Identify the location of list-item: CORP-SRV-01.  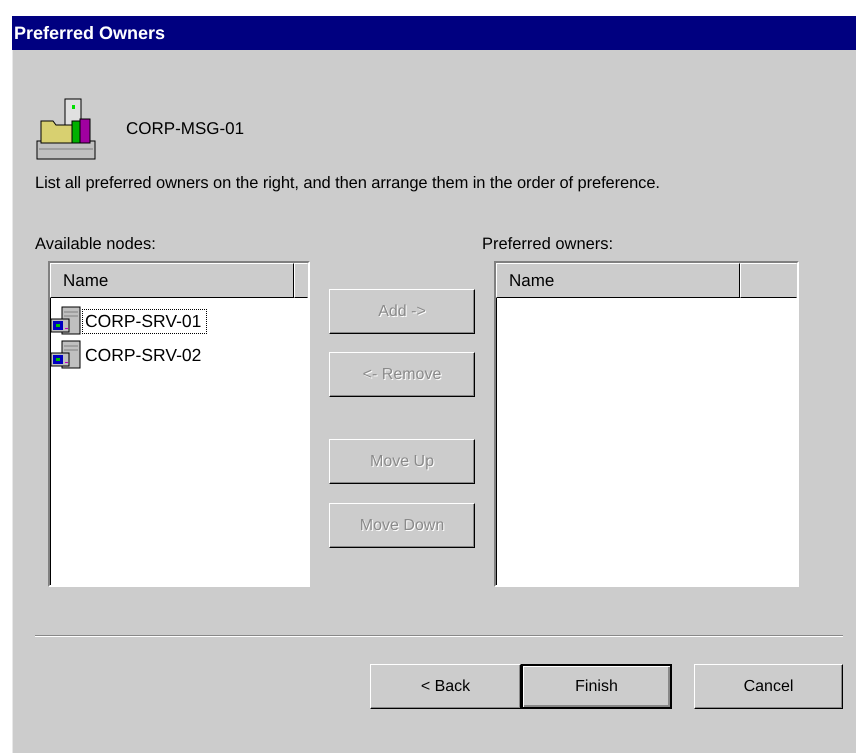
(145, 321).